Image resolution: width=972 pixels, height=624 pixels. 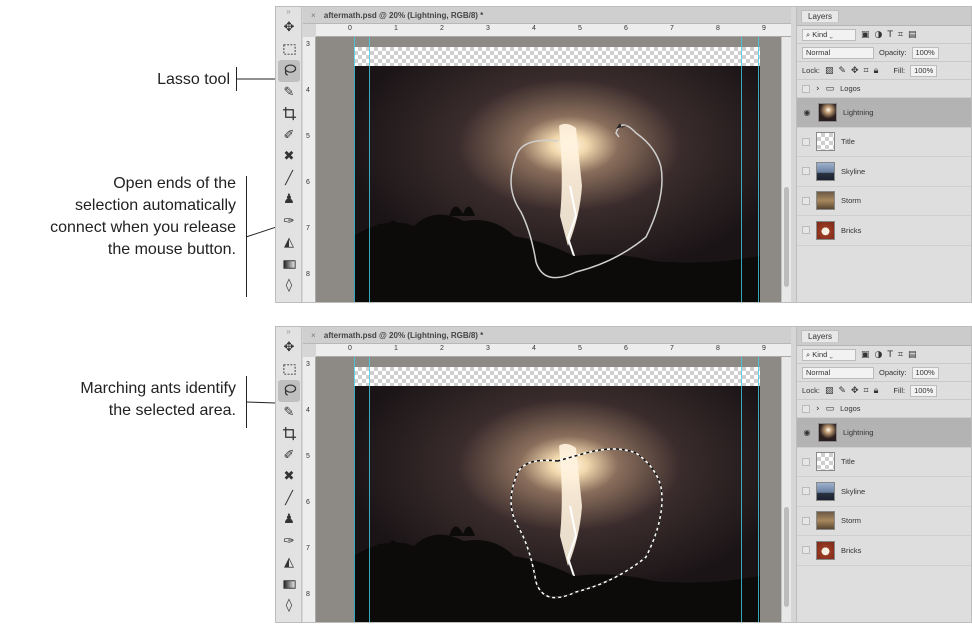 What do you see at coordinates (350, 28) in the screenshot?
I see `ruler-label: 0` at bounding box center [350, 28].